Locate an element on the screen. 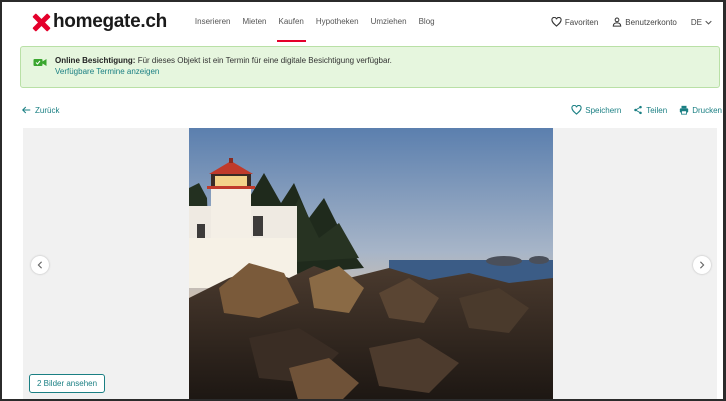 Image resolution: width=726 pixels, height=401 pixels. back-label: Zurück is located at coordinates (47, 110).